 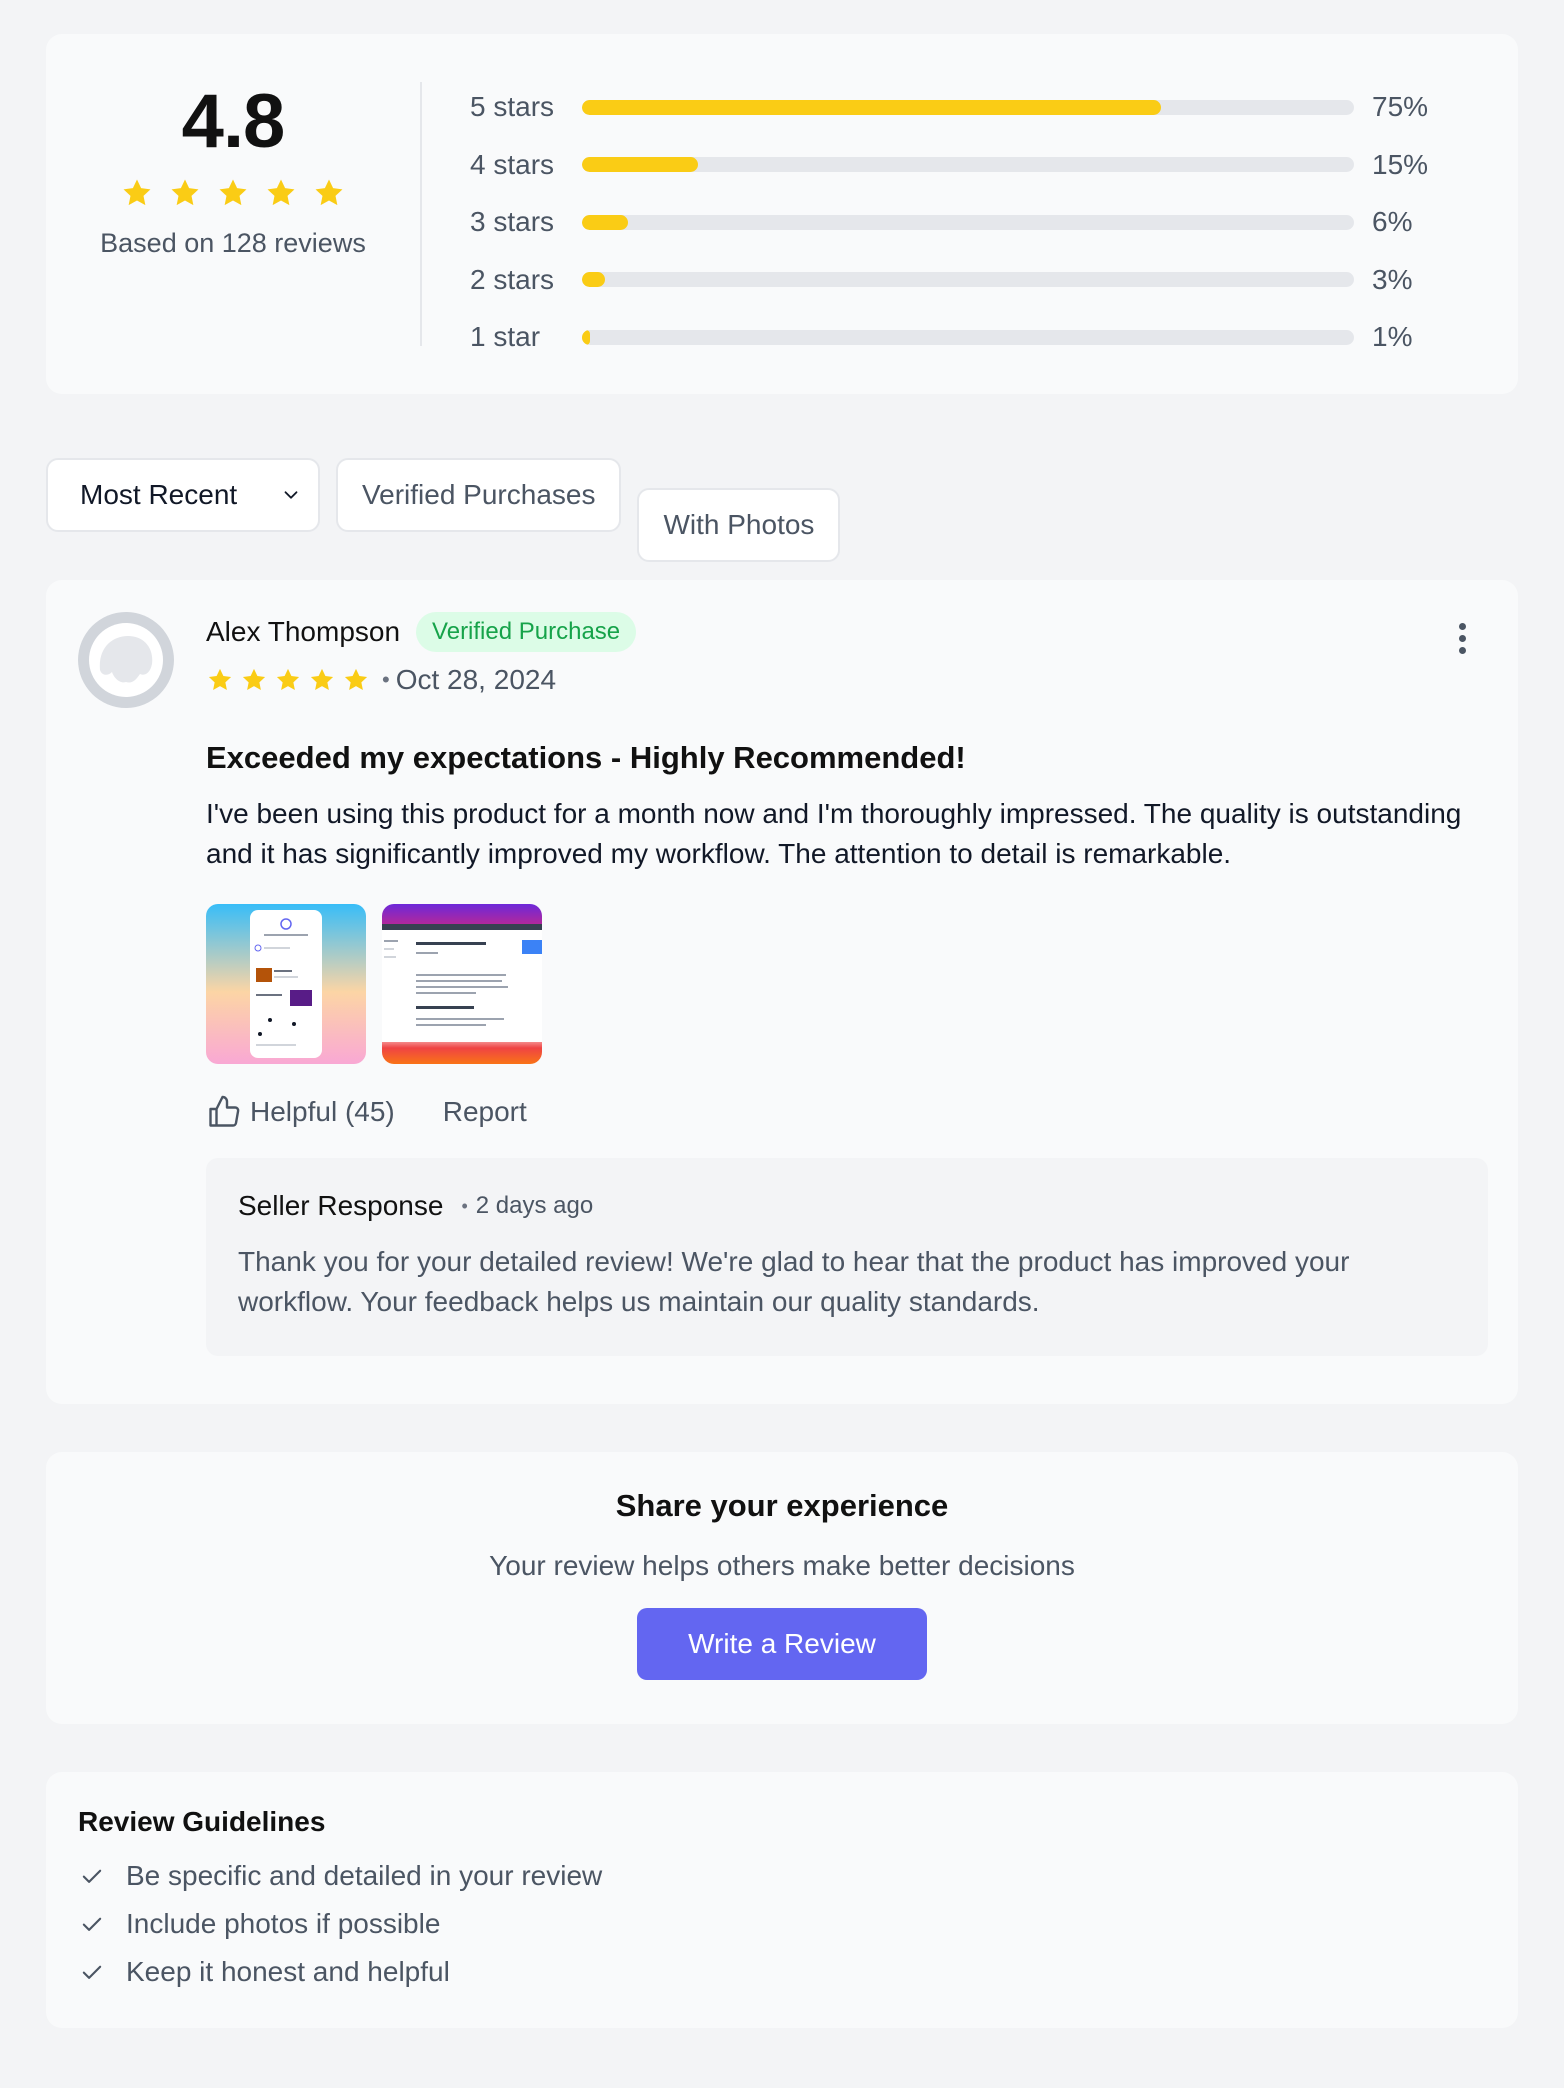 What do you see at coordinates (303, 631) in the screenshot?
I see `author-name: Alex Thompson` at bounding box center [303, 631].